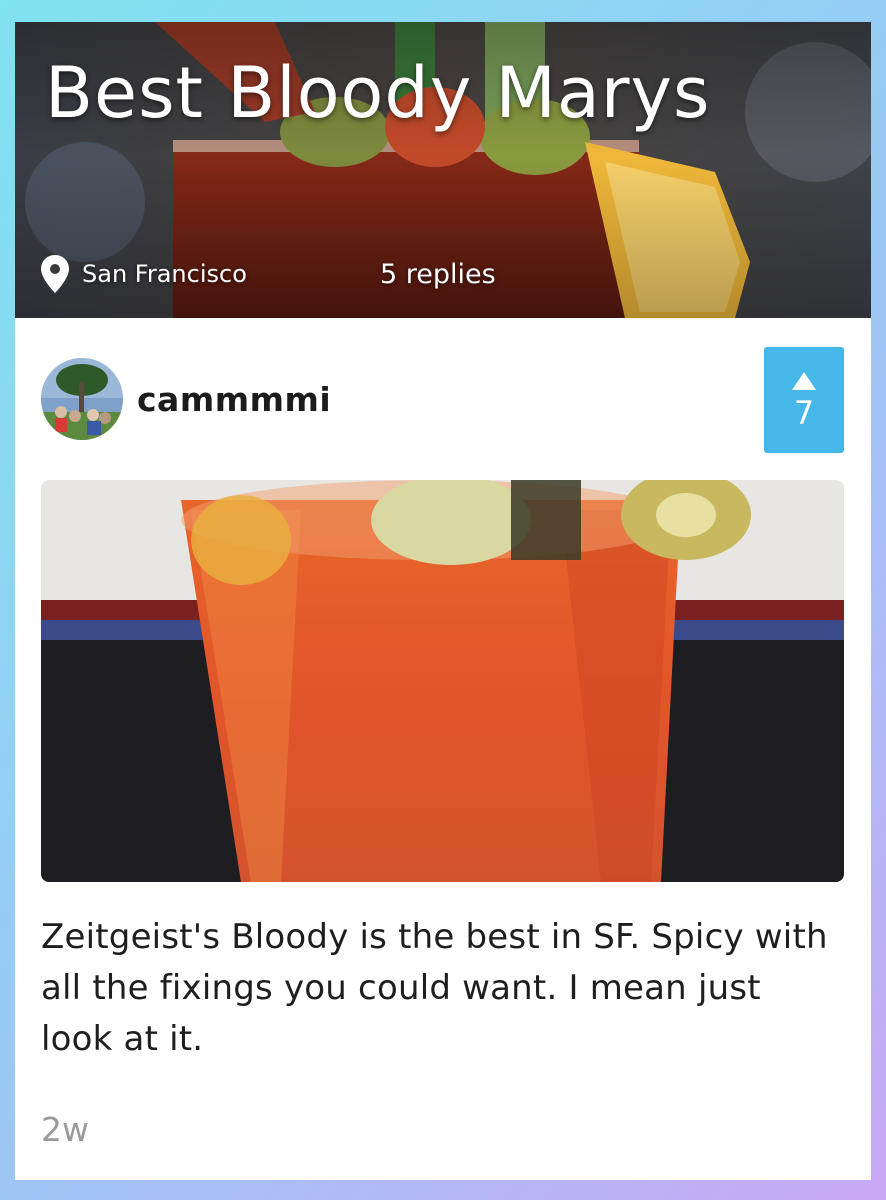  I want to click on upvote-button: 7, so click(804, 400).